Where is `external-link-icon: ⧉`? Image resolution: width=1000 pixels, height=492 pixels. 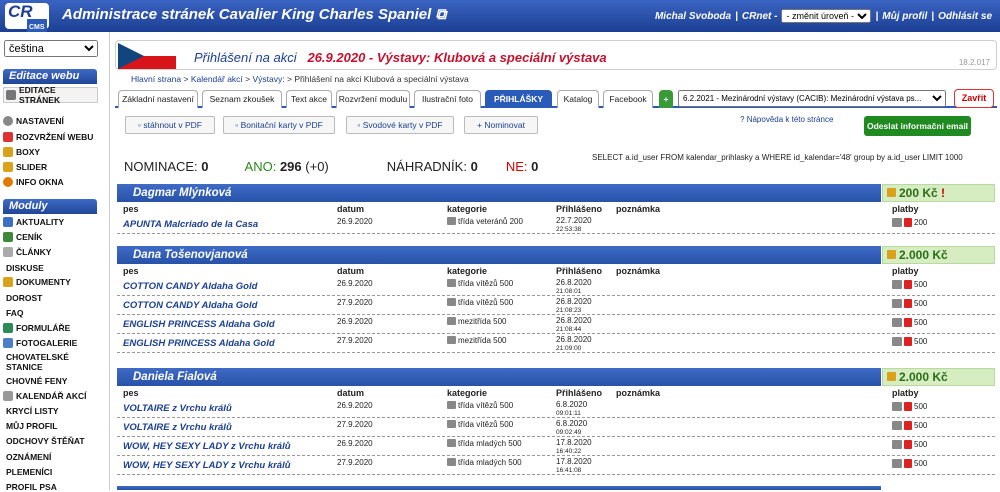 external-link-icon: ⧉ is located at coordinates (440, 14).